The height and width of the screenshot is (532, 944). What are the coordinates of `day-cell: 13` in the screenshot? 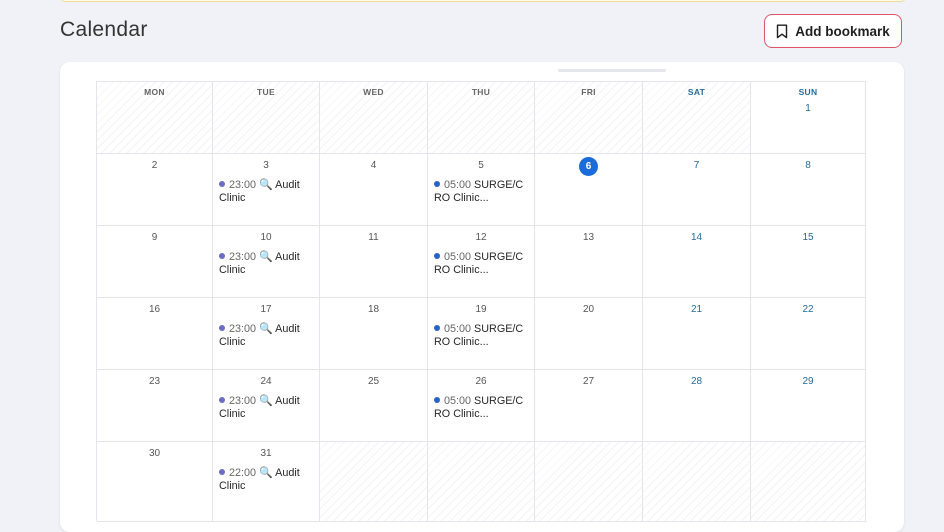 It's located at (589, 262).